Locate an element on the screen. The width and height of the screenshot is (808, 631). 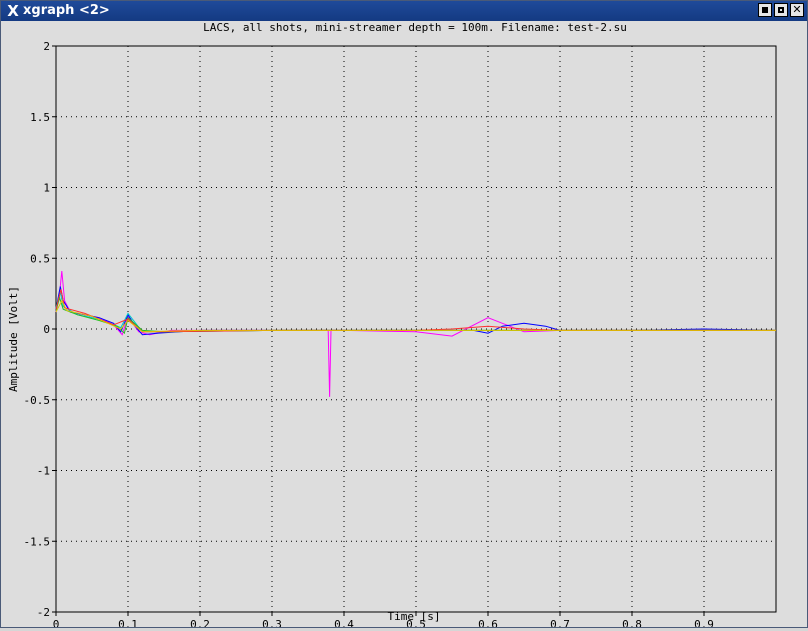
x-tick-label: 0.4 is located at coordinates (344, 622).